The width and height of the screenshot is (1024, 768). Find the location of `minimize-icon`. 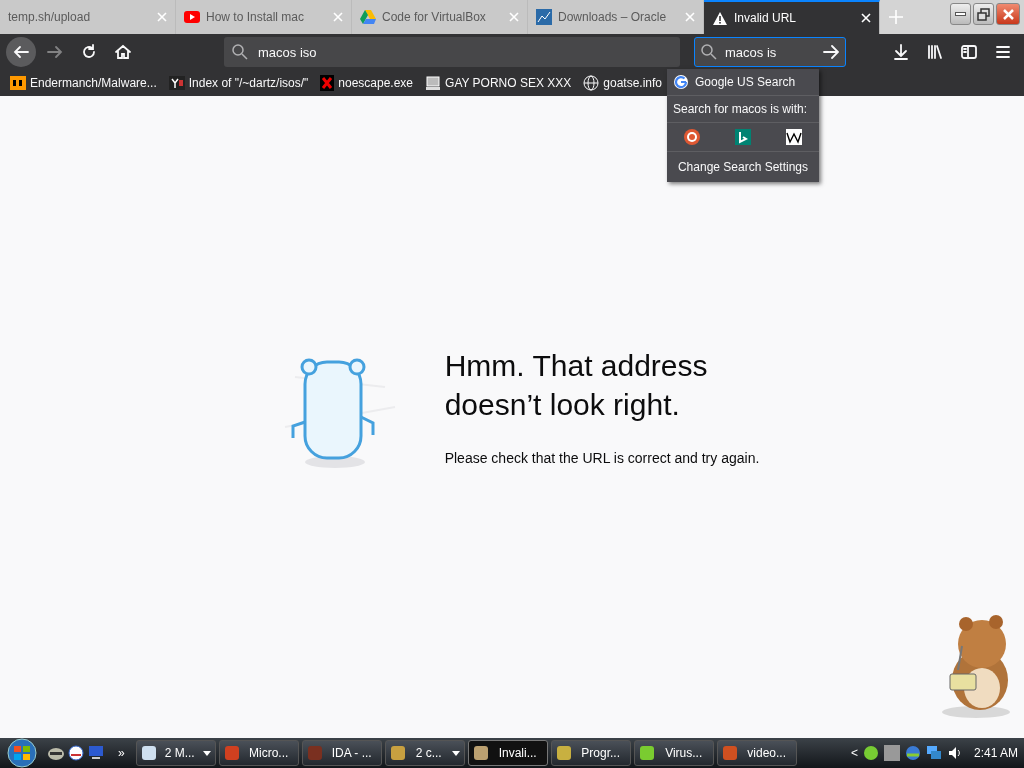

minimize-icon is located at coordinates (960, 14).